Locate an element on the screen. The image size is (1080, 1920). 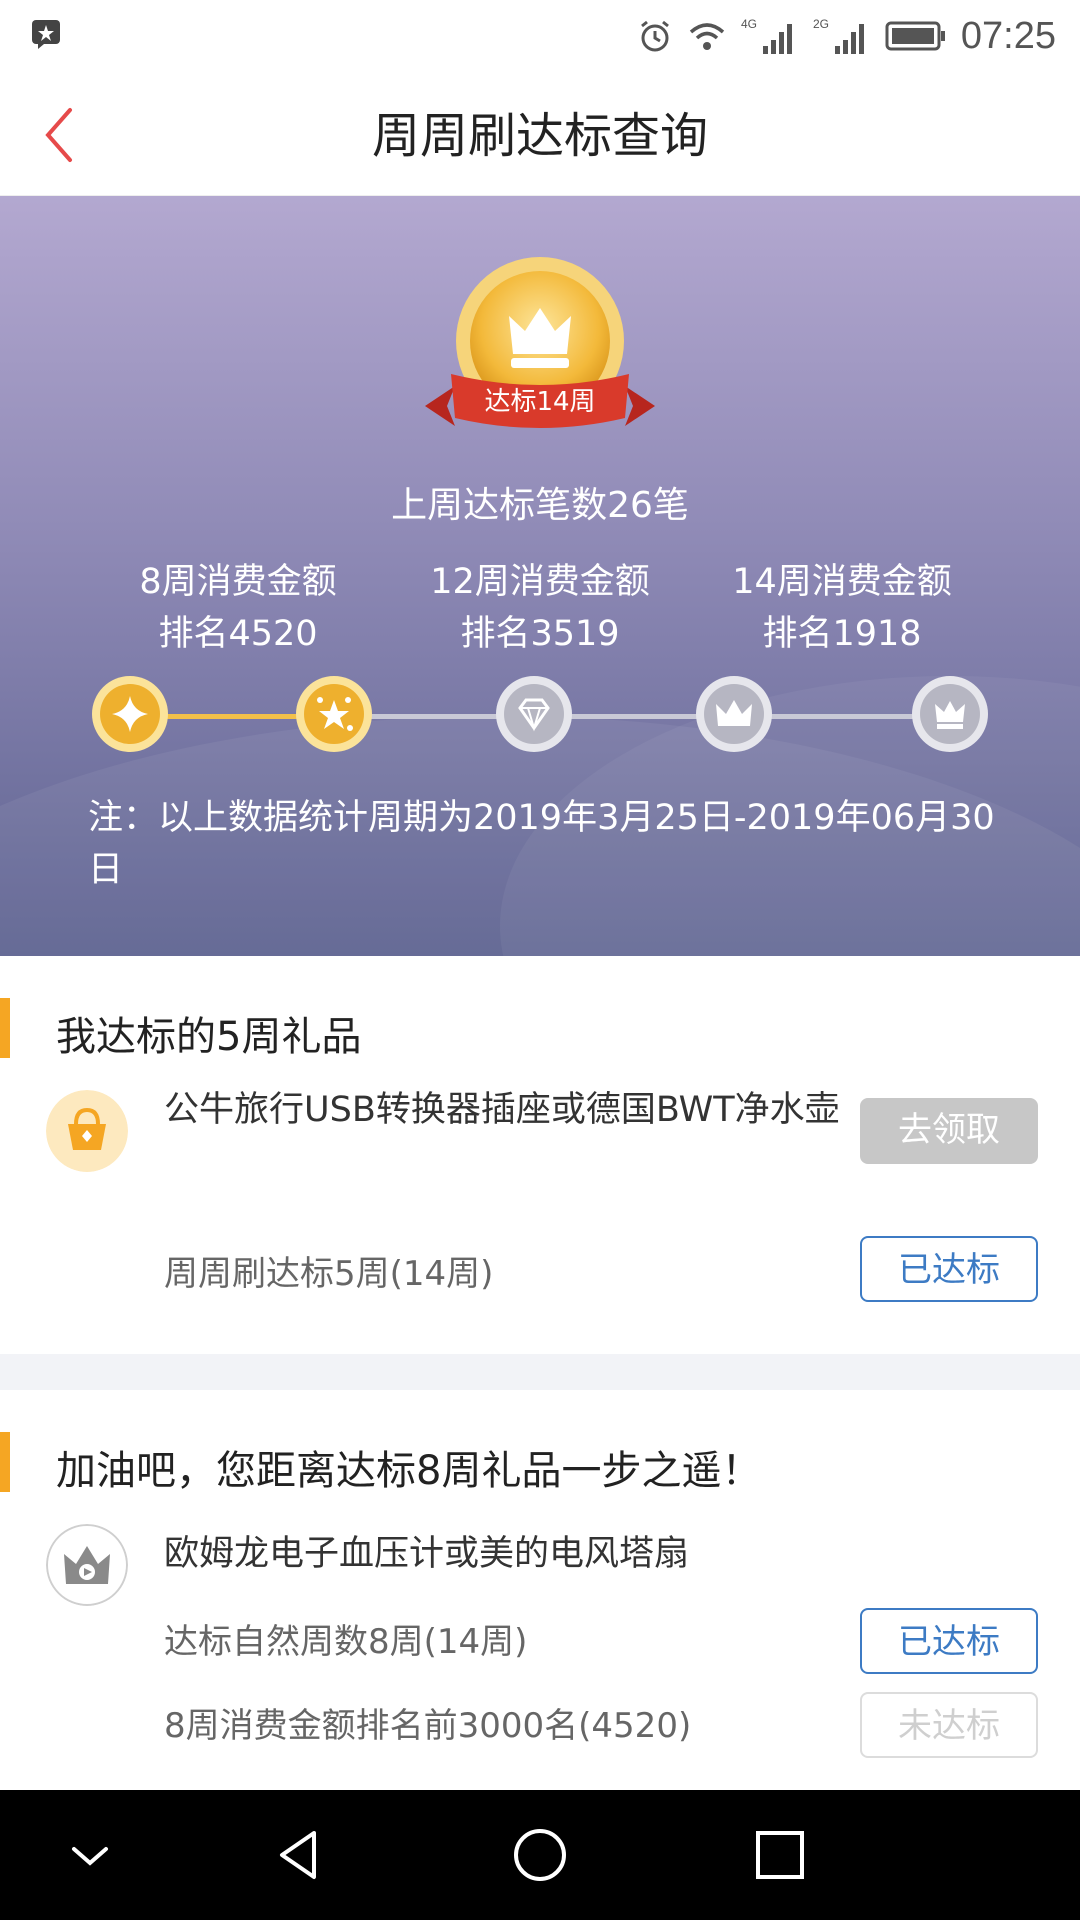
statistics-note: 注：以上数据统计周期为2019年3月25日-2019年06月30日 is located at coordinates (541, 844).